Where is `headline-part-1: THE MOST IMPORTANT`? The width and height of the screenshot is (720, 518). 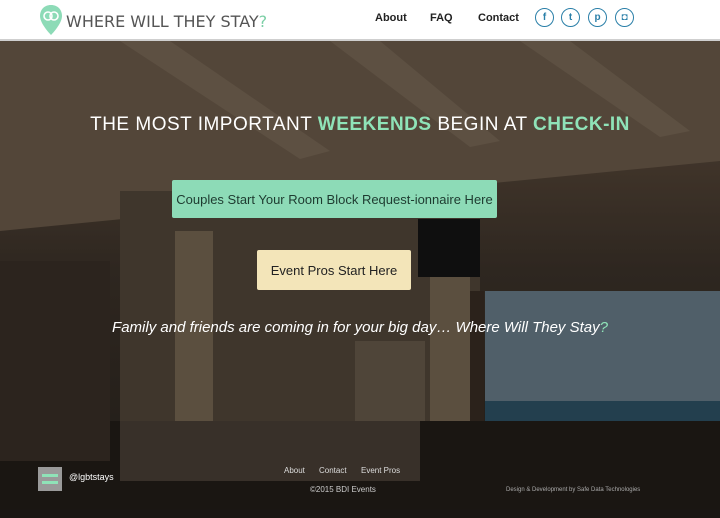
headline-part-1: THE MOST IMPORTANT is located at coordinates (204, 124).